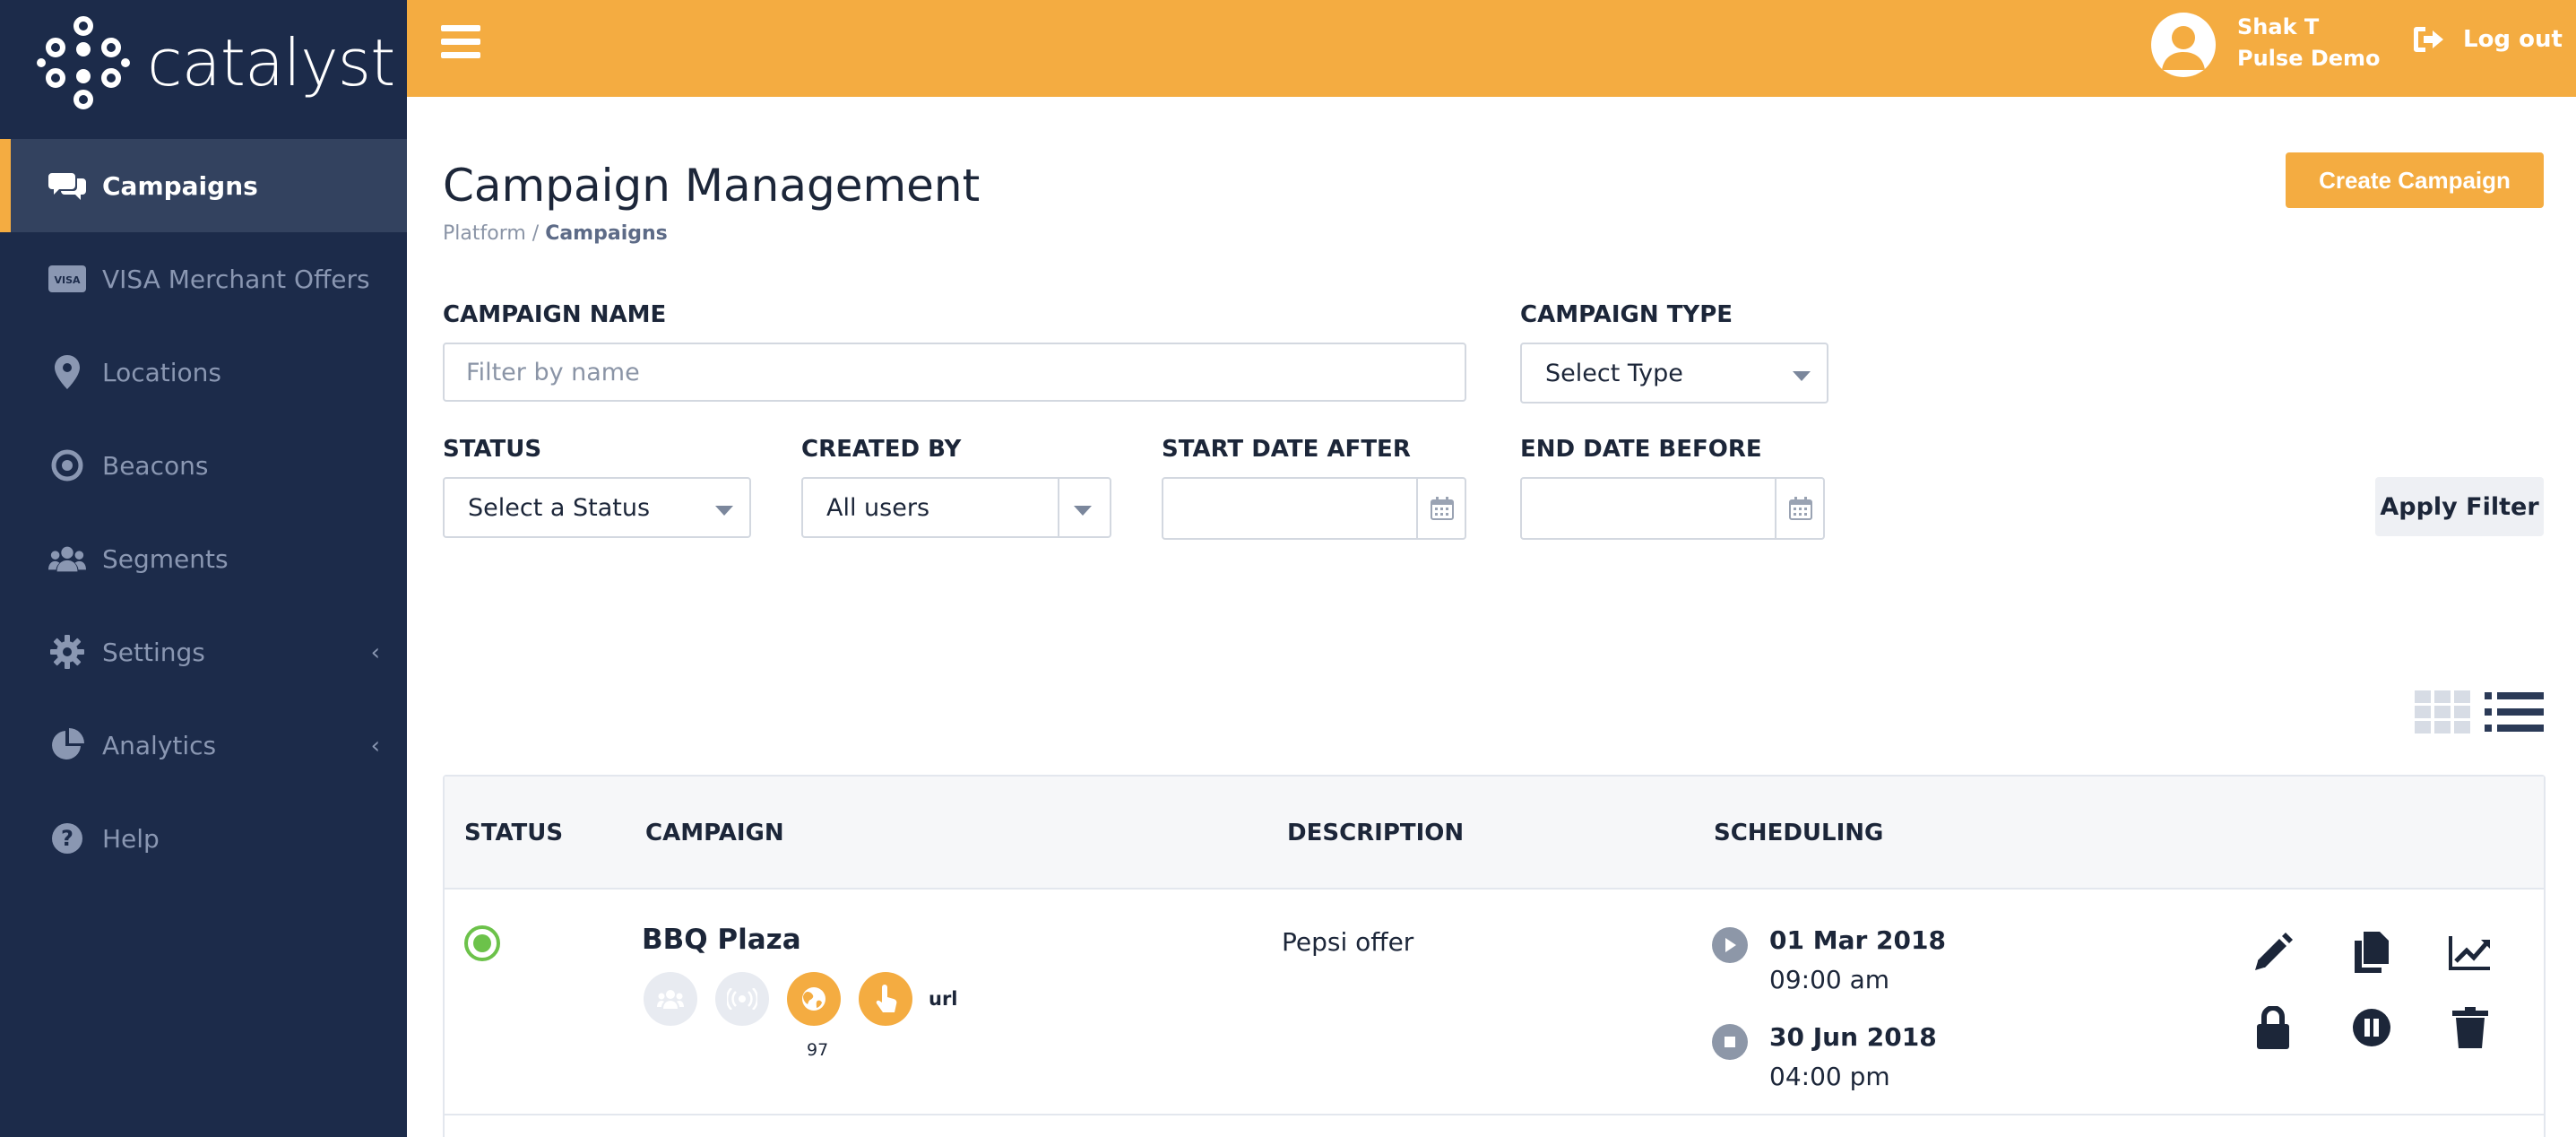  I want to click on brand-name: catalyst, so click(271, 62).